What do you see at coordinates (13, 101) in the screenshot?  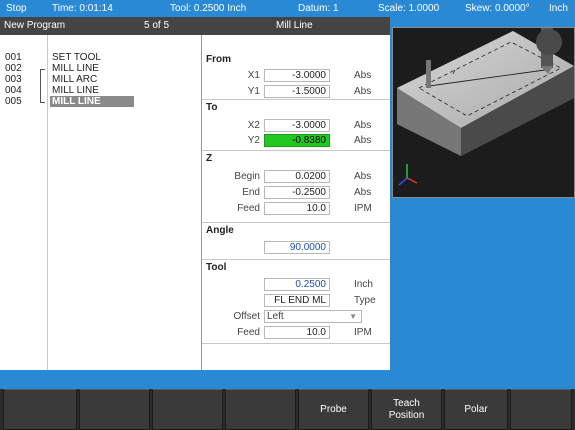 I see `step-number: 005` at bounding box center [13, 101].